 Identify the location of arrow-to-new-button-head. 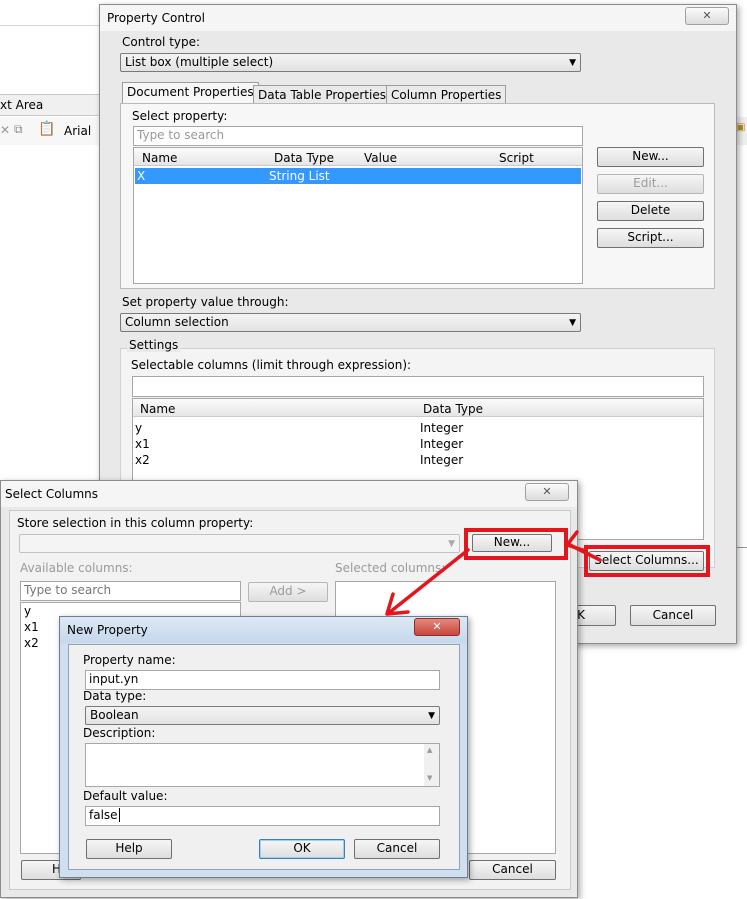
(575, 541).